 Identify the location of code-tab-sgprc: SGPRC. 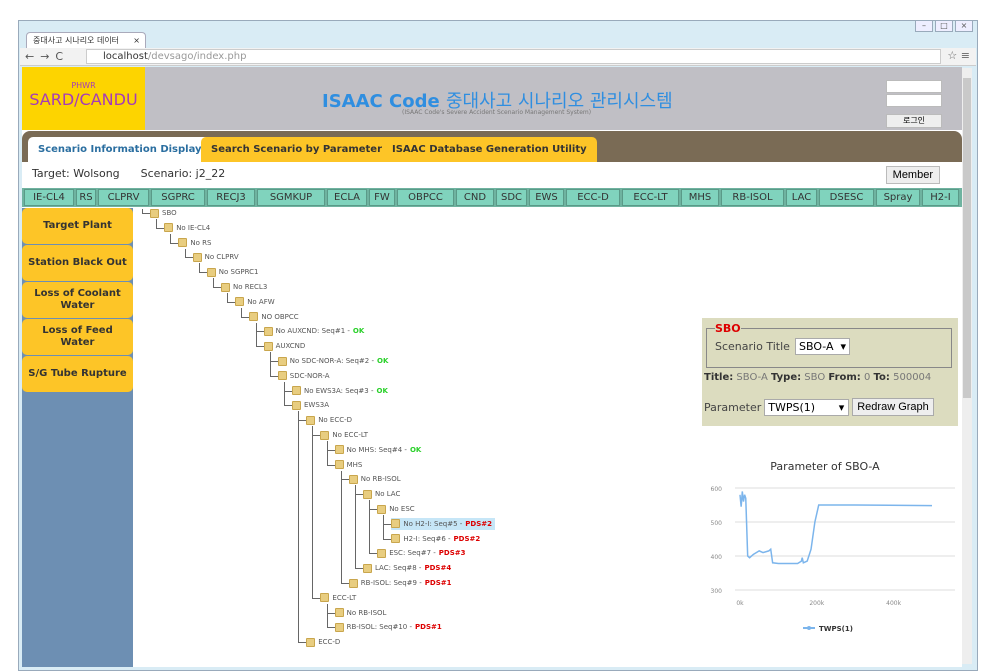
(178, 197).